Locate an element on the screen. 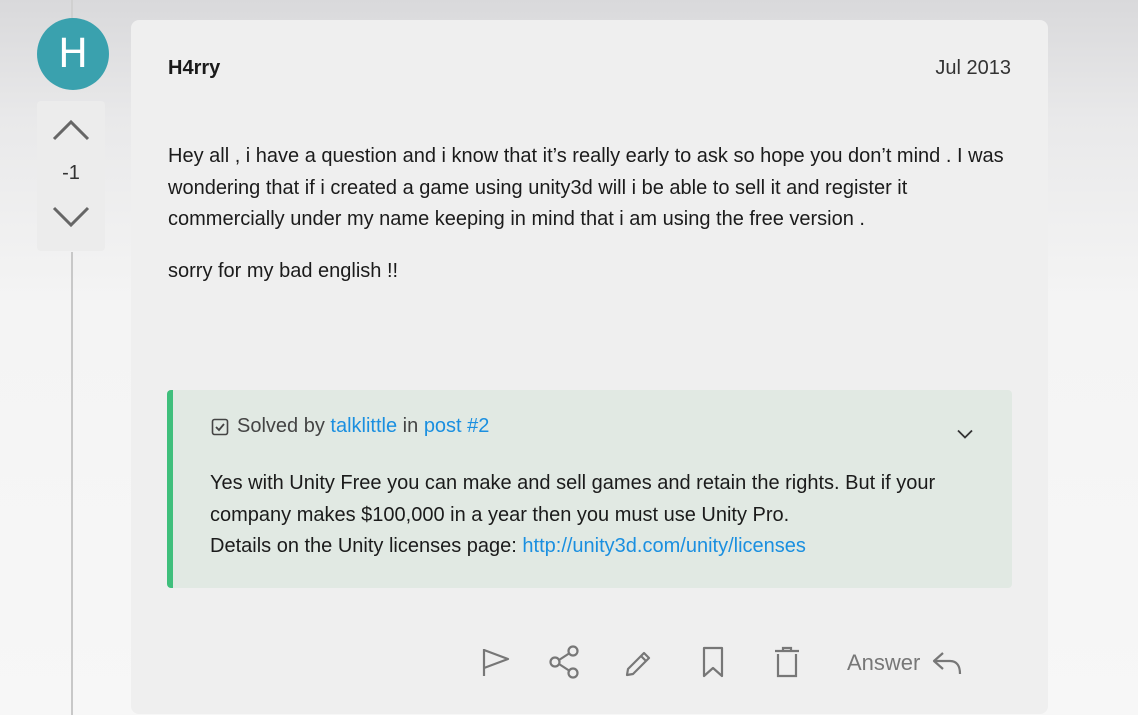 This screenshot has height=715, width=1138. delete-button is located at coordinates (787, 662).